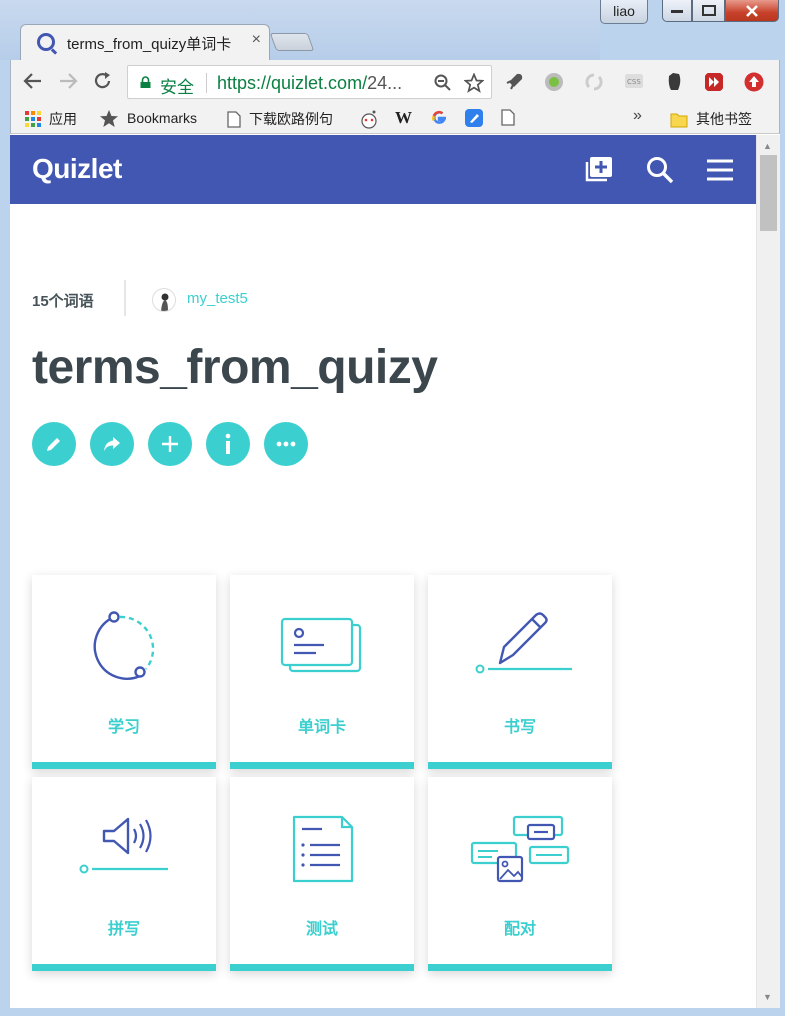  Describe the element at coordinates (520, 849) in the screenshot. I see `match-cards-icon` at that location.